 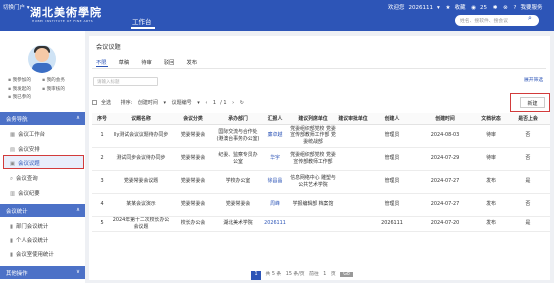 What do you see at coordinates (42, 210) in the screenshot?
I see `section-meeting-stats: 会议统计 ∧` at bounding box center [42, 210].